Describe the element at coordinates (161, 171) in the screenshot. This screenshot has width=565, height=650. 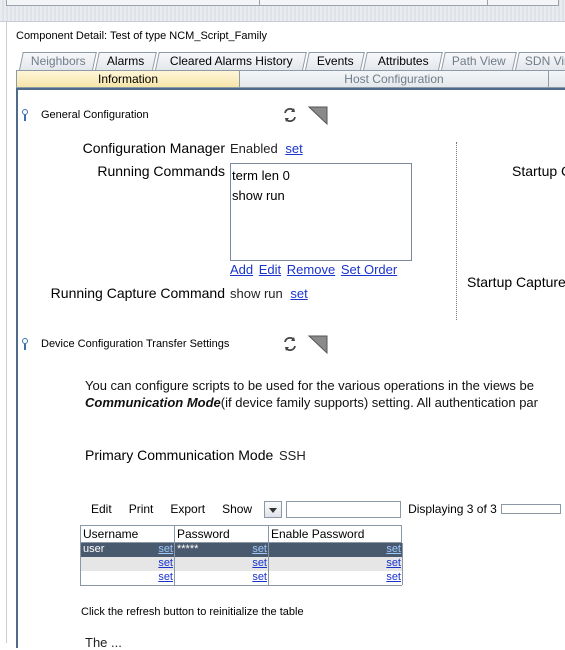
I see `running-commands-label: Running Commands` at that location.